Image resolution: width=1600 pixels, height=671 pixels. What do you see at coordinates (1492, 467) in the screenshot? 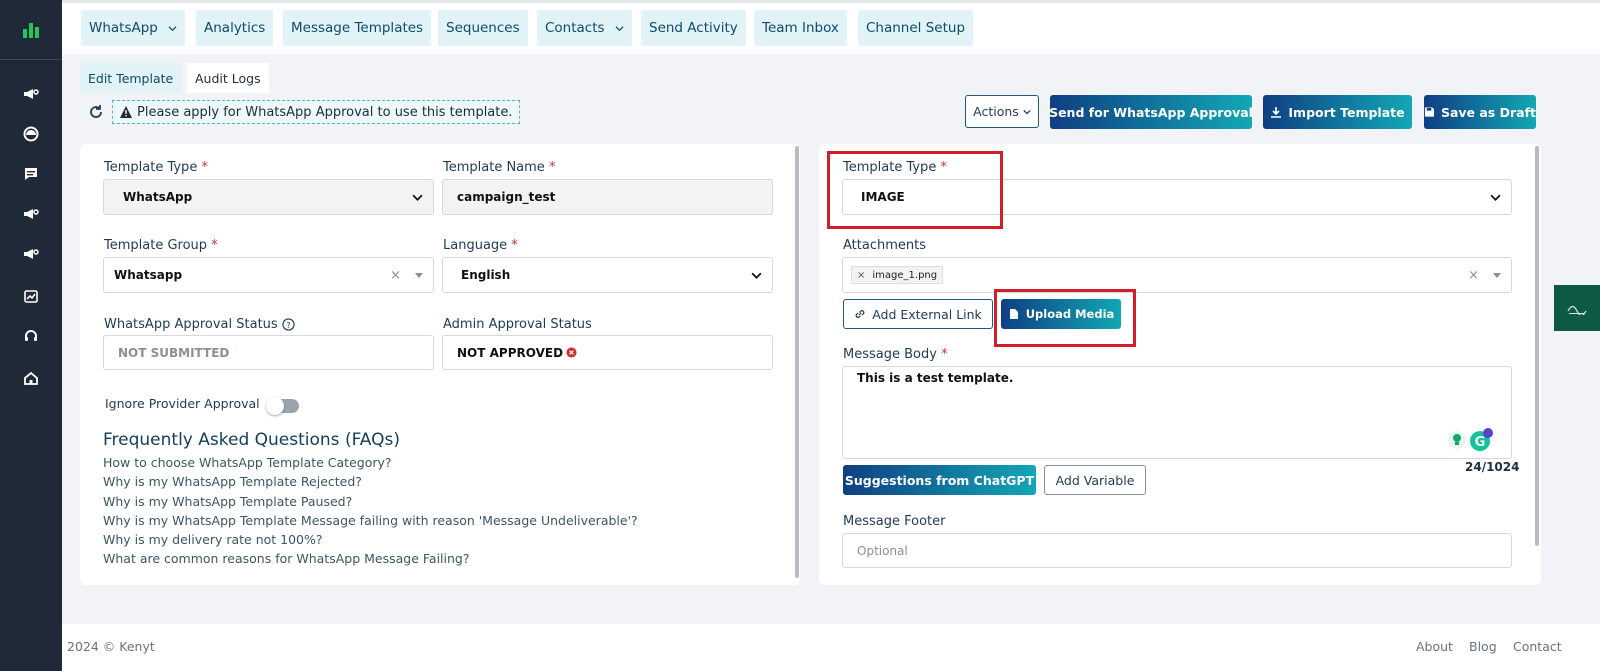
I see `character-counter: 24/1024` at bounding box center [1492, 467].